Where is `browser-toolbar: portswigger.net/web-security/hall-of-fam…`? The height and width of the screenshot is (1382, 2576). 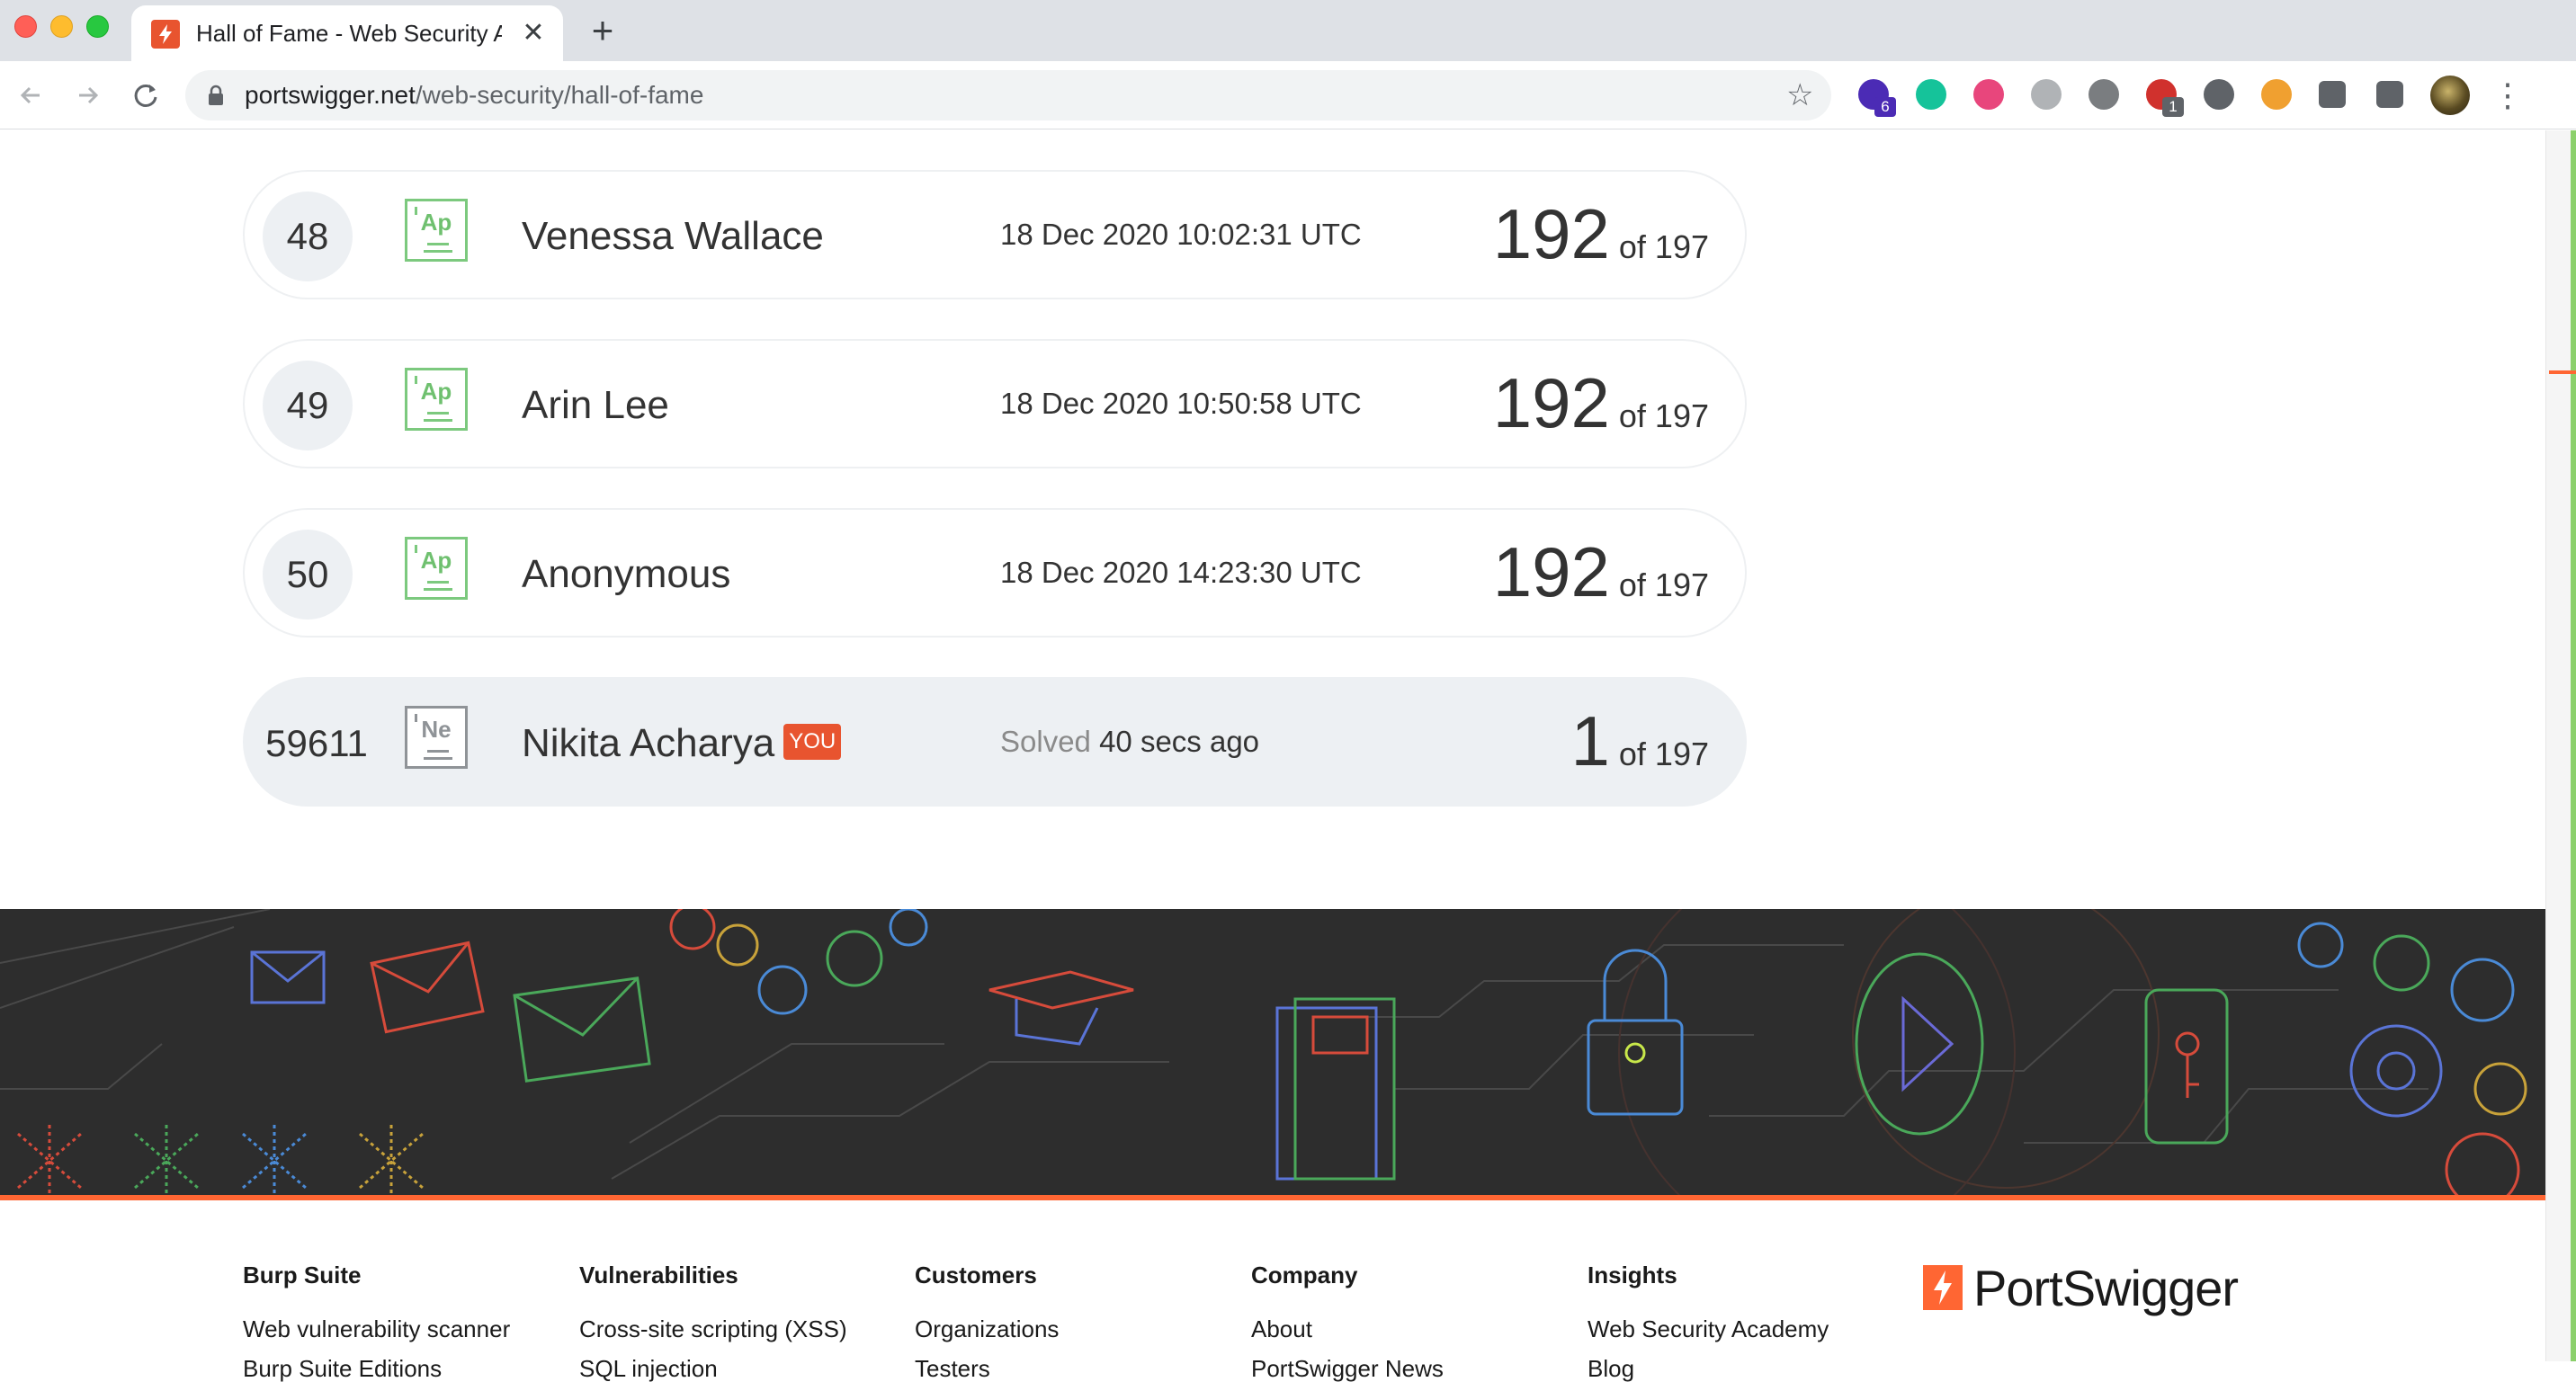 browser-toolbar: portswigger.net/web-security/hall-of-fam… is located at coordinates (1288, 95).